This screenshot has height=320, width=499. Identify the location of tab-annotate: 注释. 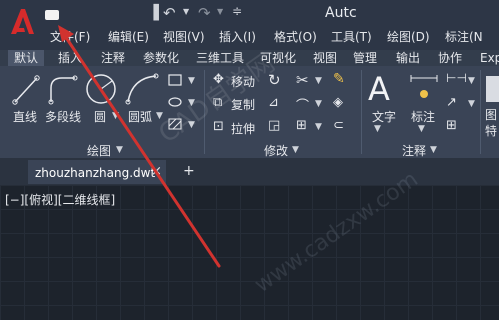
(113, 58).